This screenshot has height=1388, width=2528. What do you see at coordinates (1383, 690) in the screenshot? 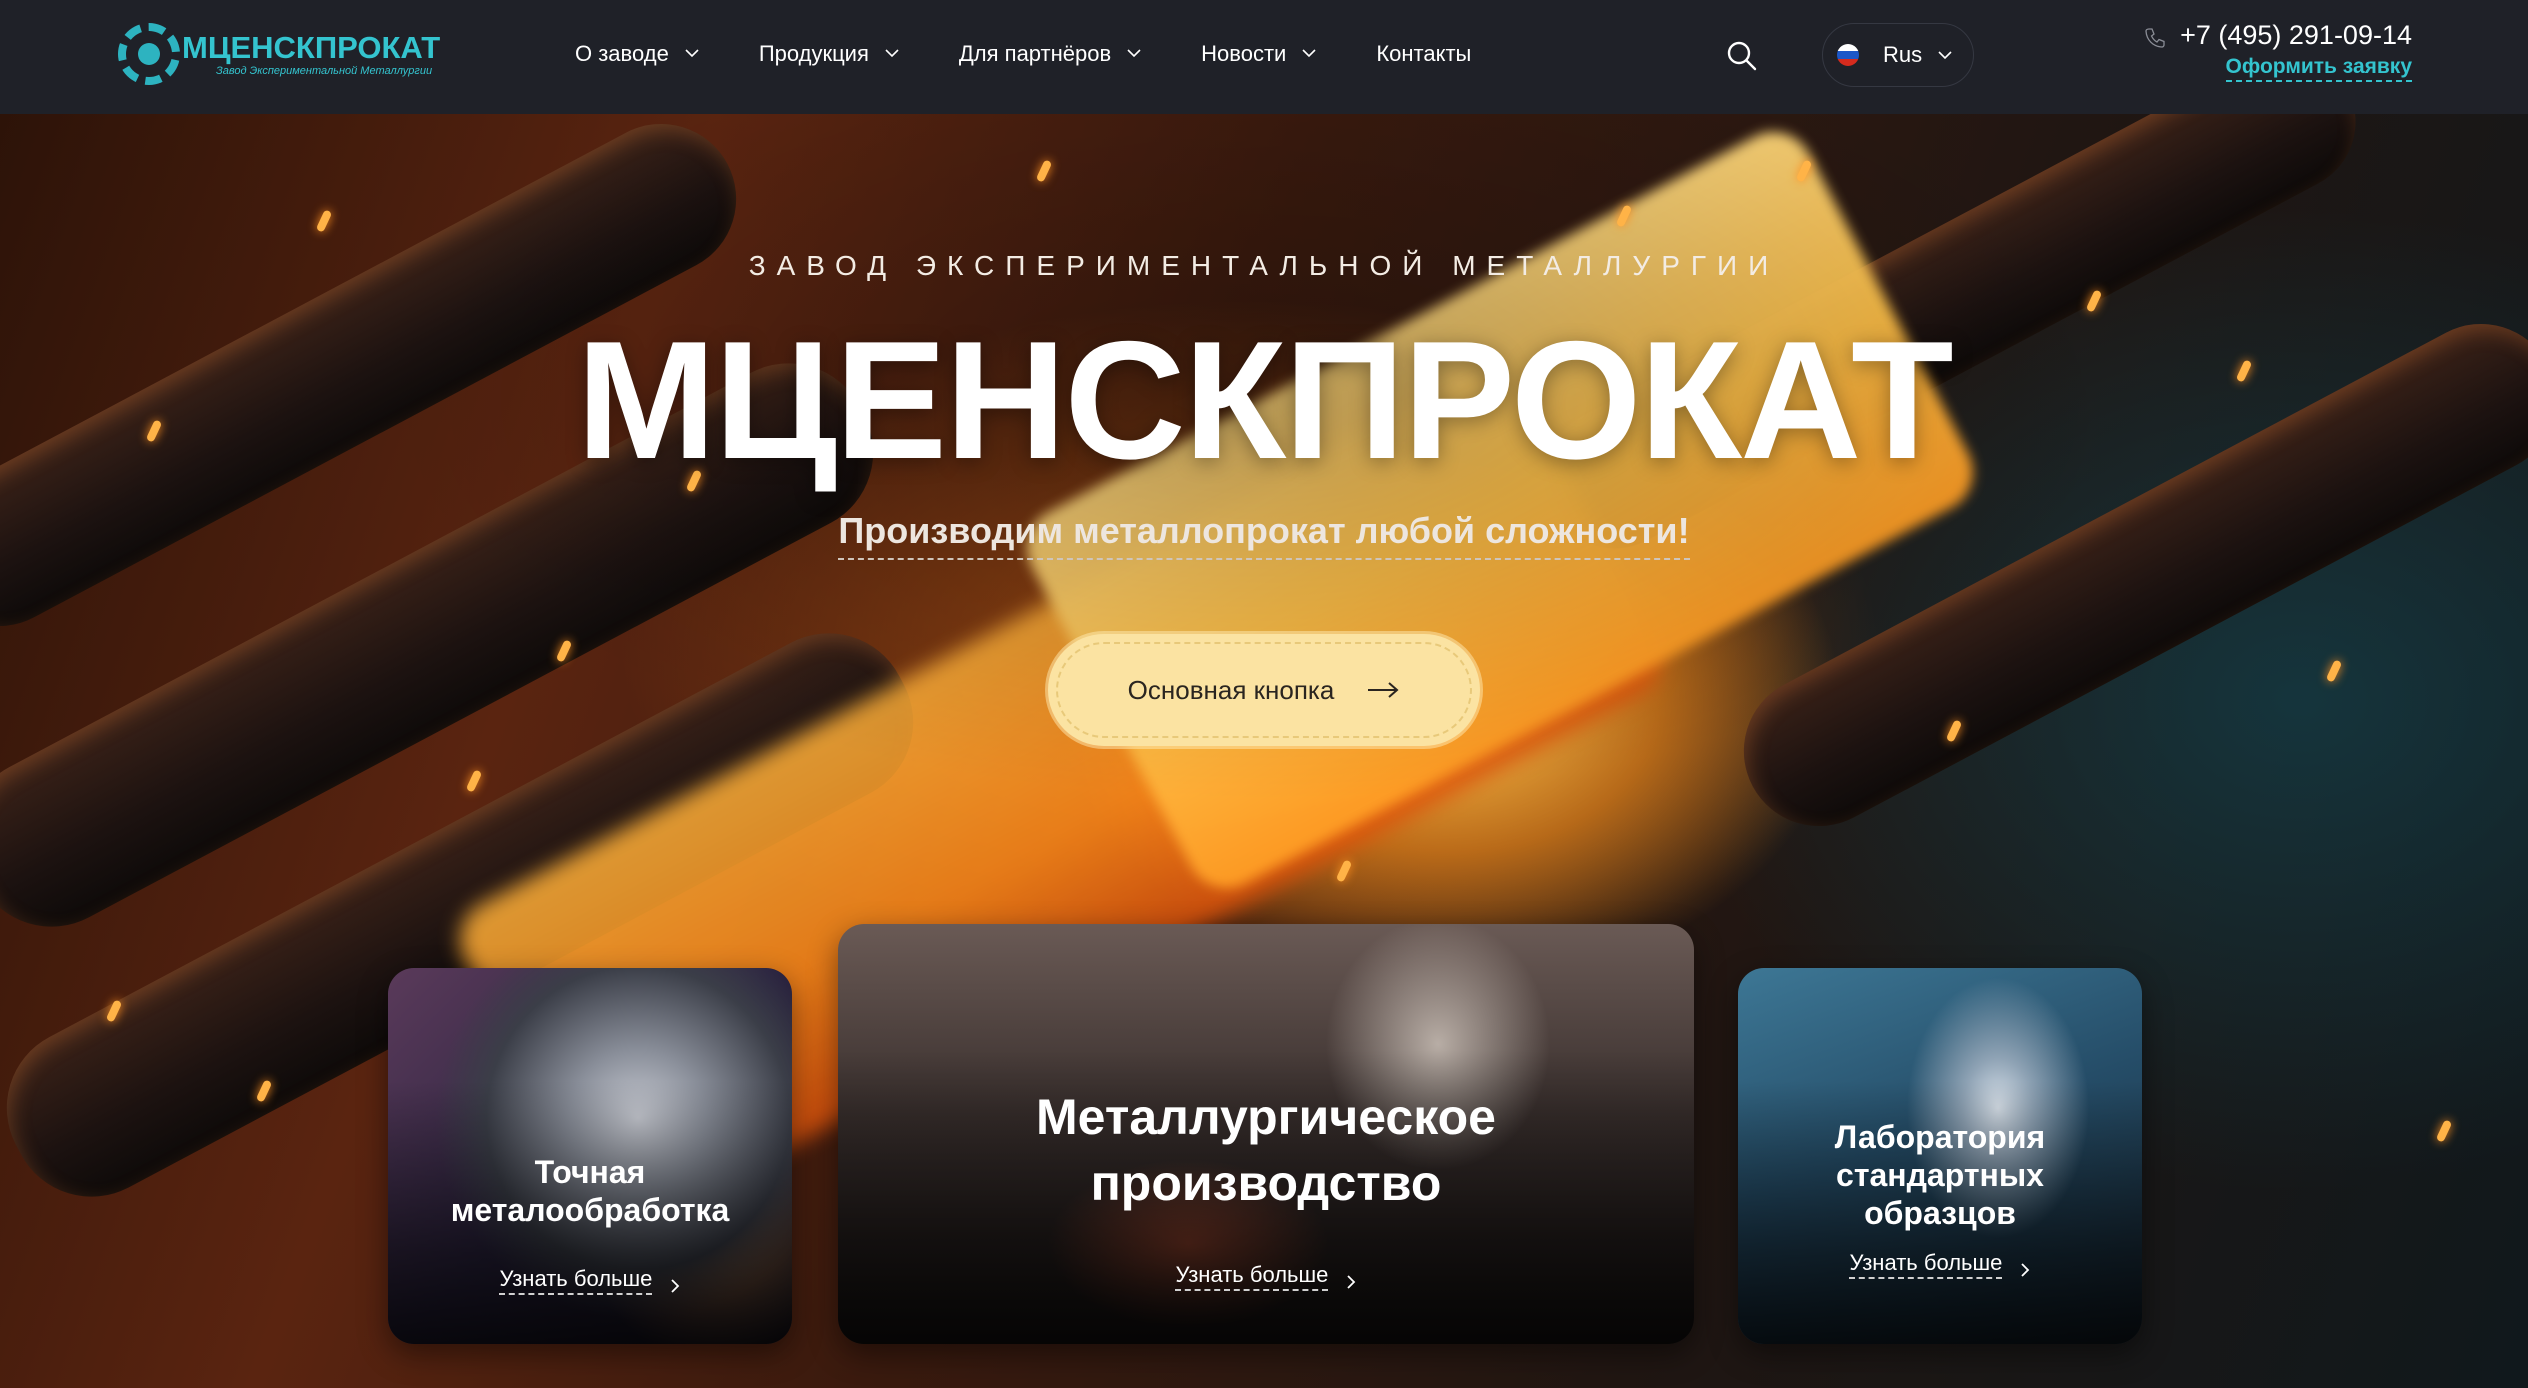
I see `arrow-right-icon` at bounding box center [1383, 690].